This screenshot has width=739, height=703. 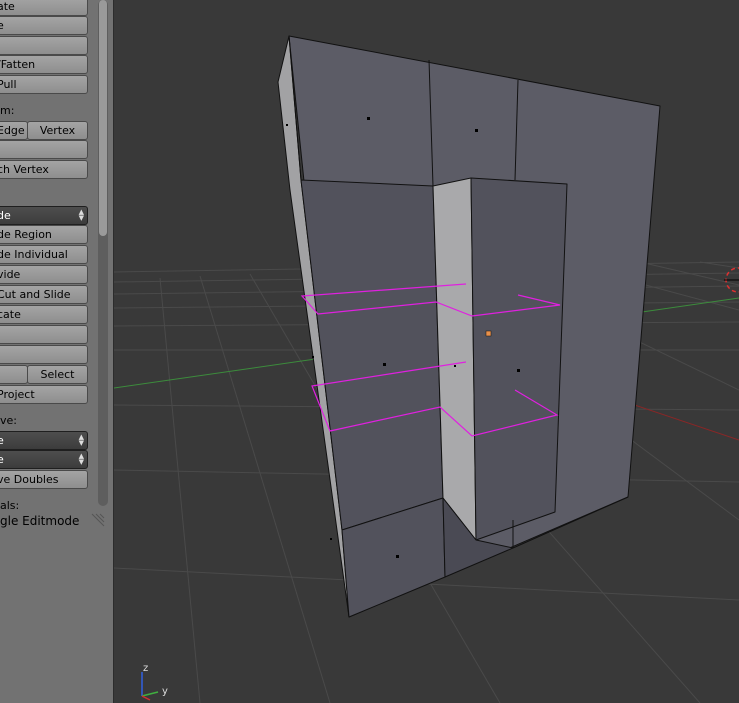 I want to click on select-button: Select, so click(x=57, y=374).